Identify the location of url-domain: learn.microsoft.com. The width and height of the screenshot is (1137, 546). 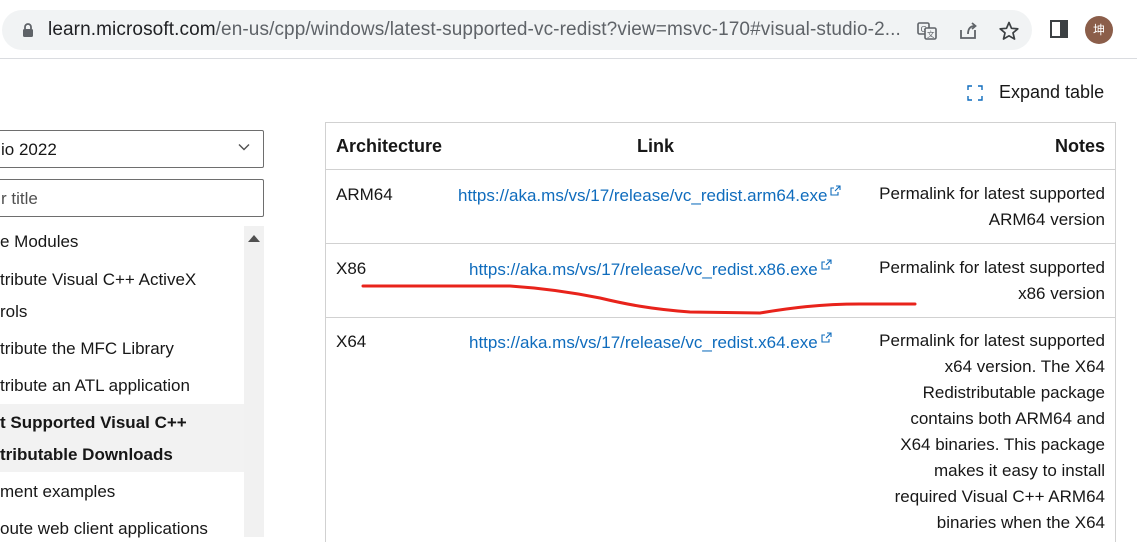
(132, 29).